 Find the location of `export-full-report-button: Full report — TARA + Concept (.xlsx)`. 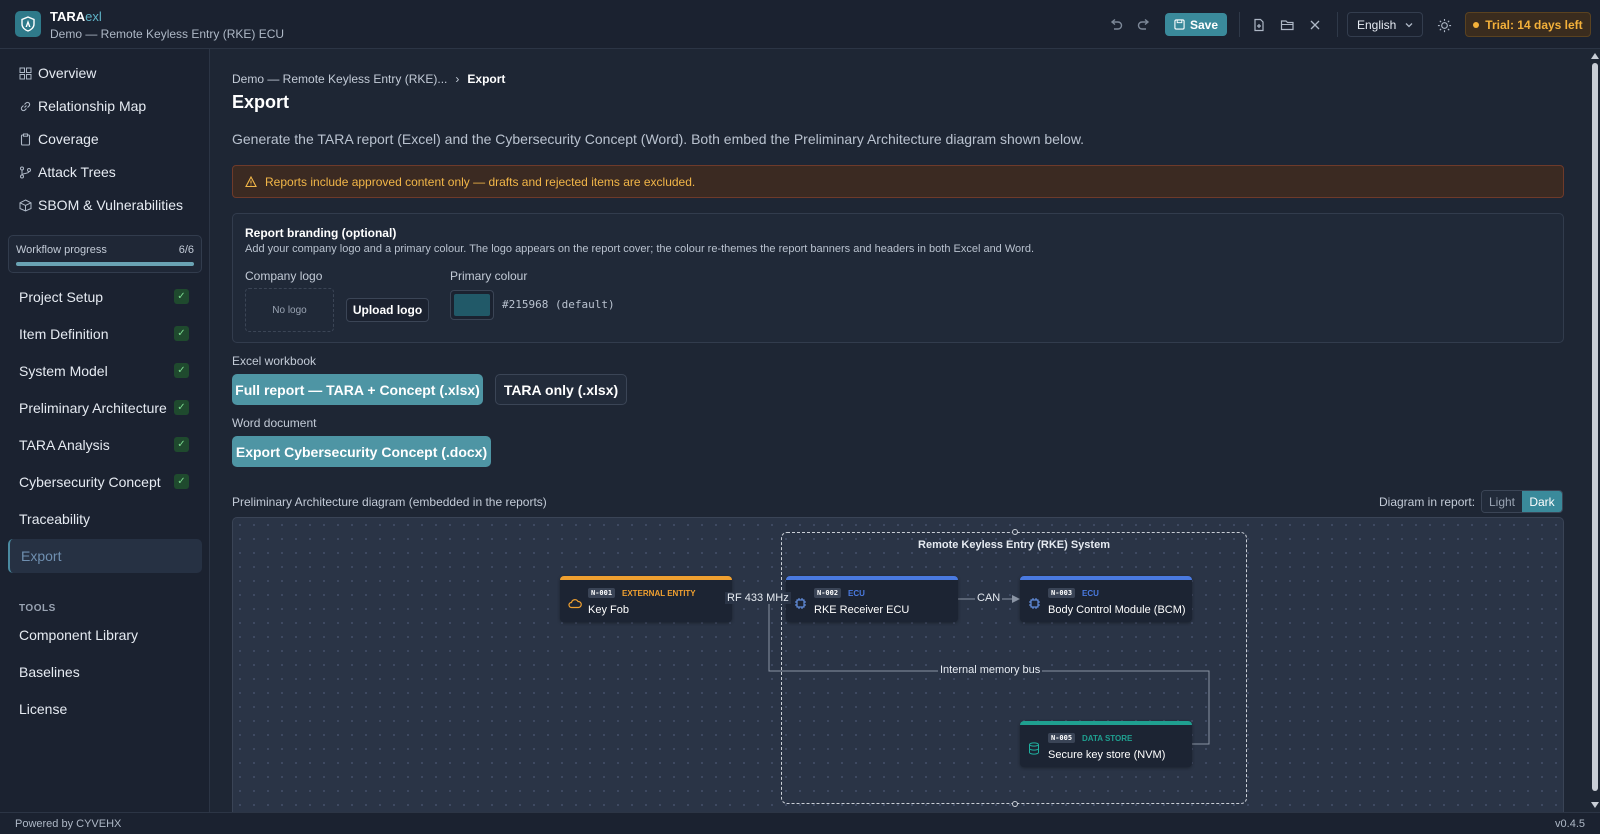

export-full-report-button: Full report — TARA + Concept (.xlsx) is located at coordinates (357, 389).